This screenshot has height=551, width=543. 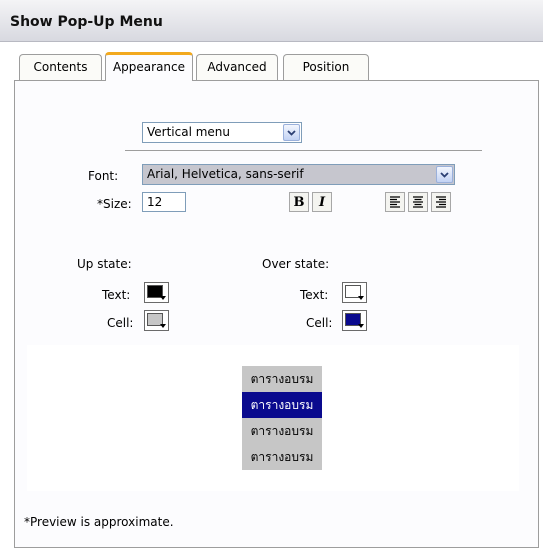 I want to click on tab-advanced: Advanced, so click(x=237, y=67).